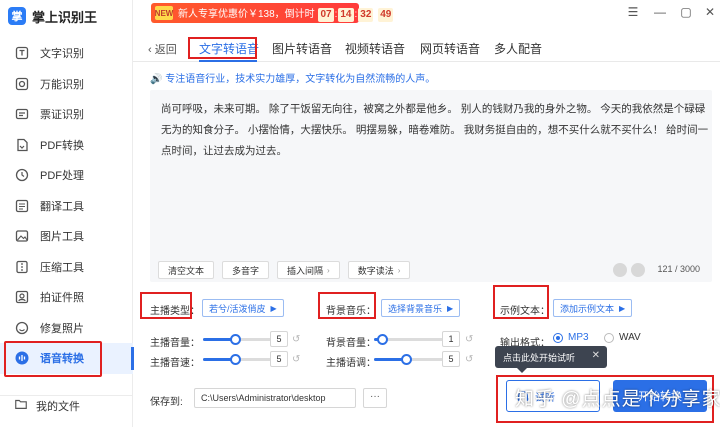 Image resolution: width=720 pixels, height=427 pixels. I want to click on sample-text-value: 添加示例文本, so click(587, 308).